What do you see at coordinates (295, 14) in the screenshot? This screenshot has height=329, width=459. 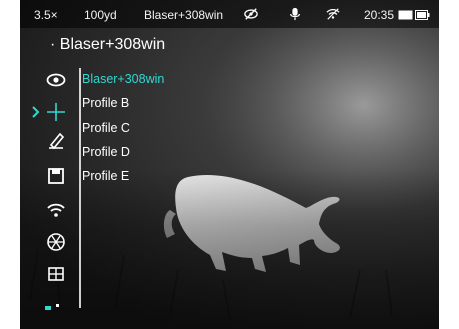 I see `microphone-icon` at bounding box center [295, 14].